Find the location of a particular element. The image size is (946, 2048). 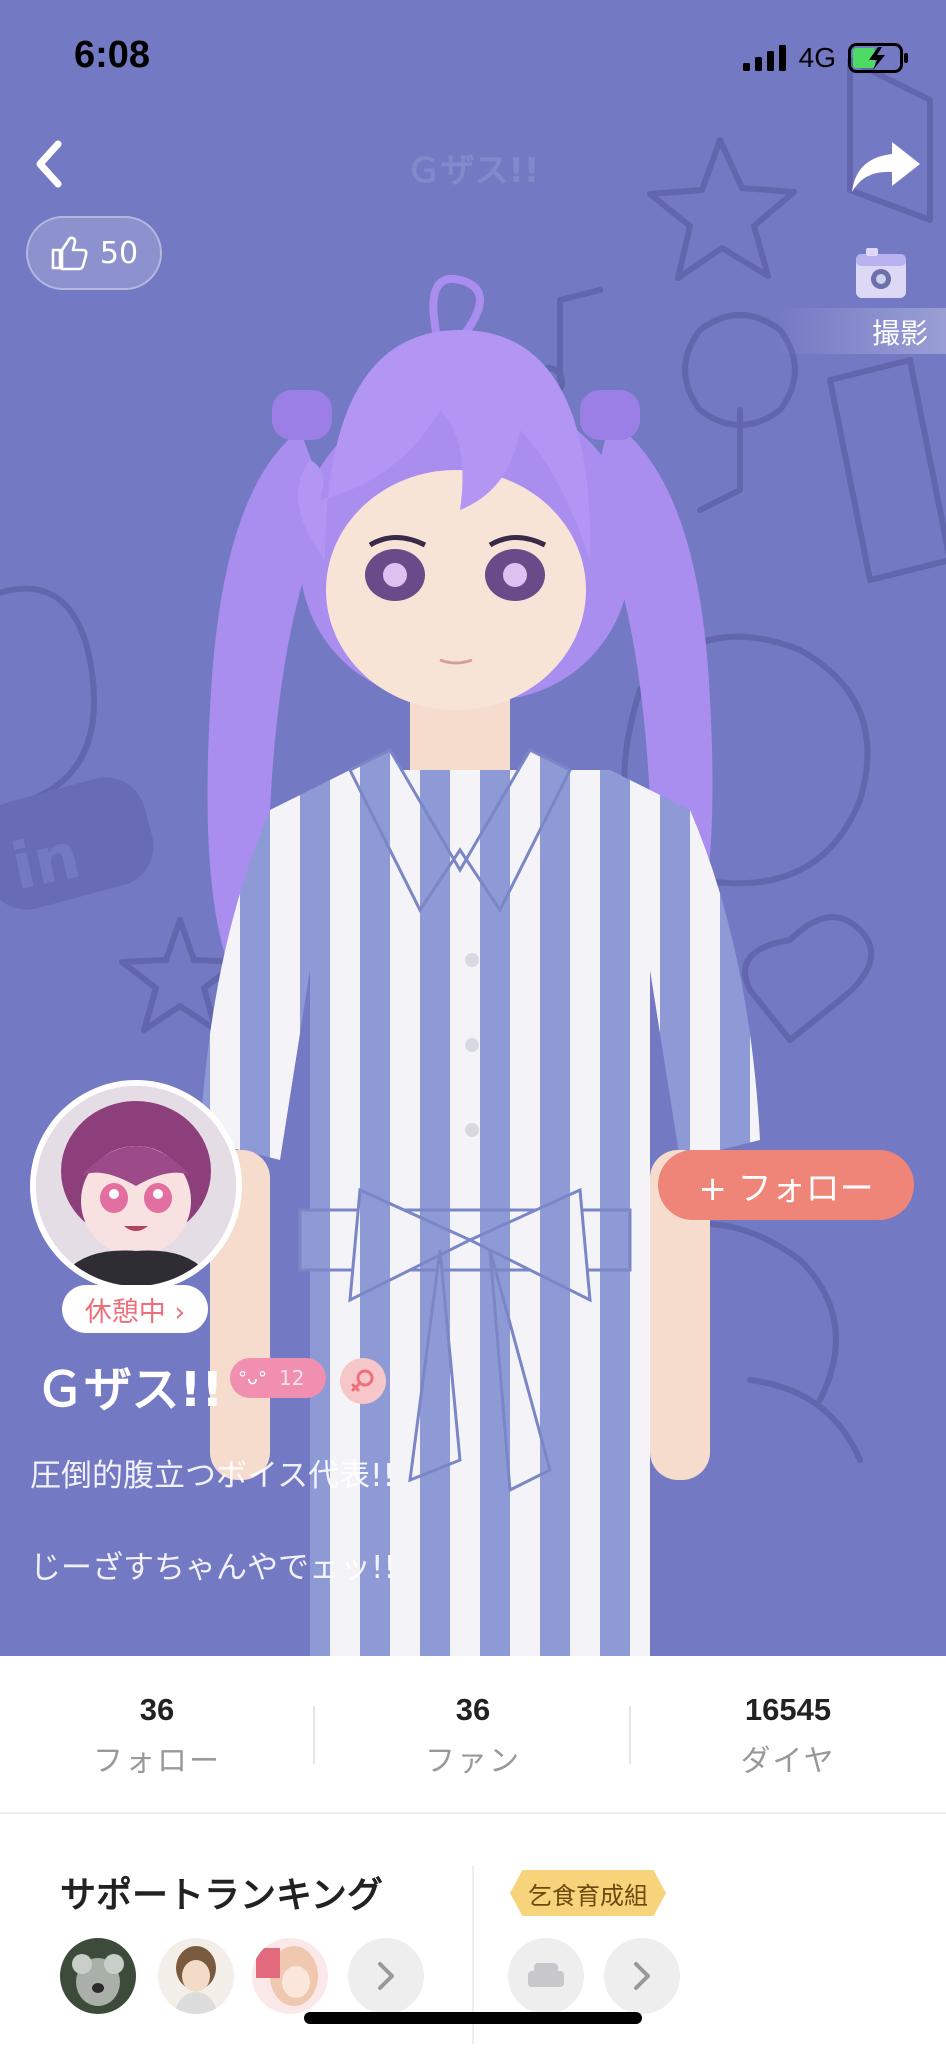

camera-icon is located at coordinates (881, 275).